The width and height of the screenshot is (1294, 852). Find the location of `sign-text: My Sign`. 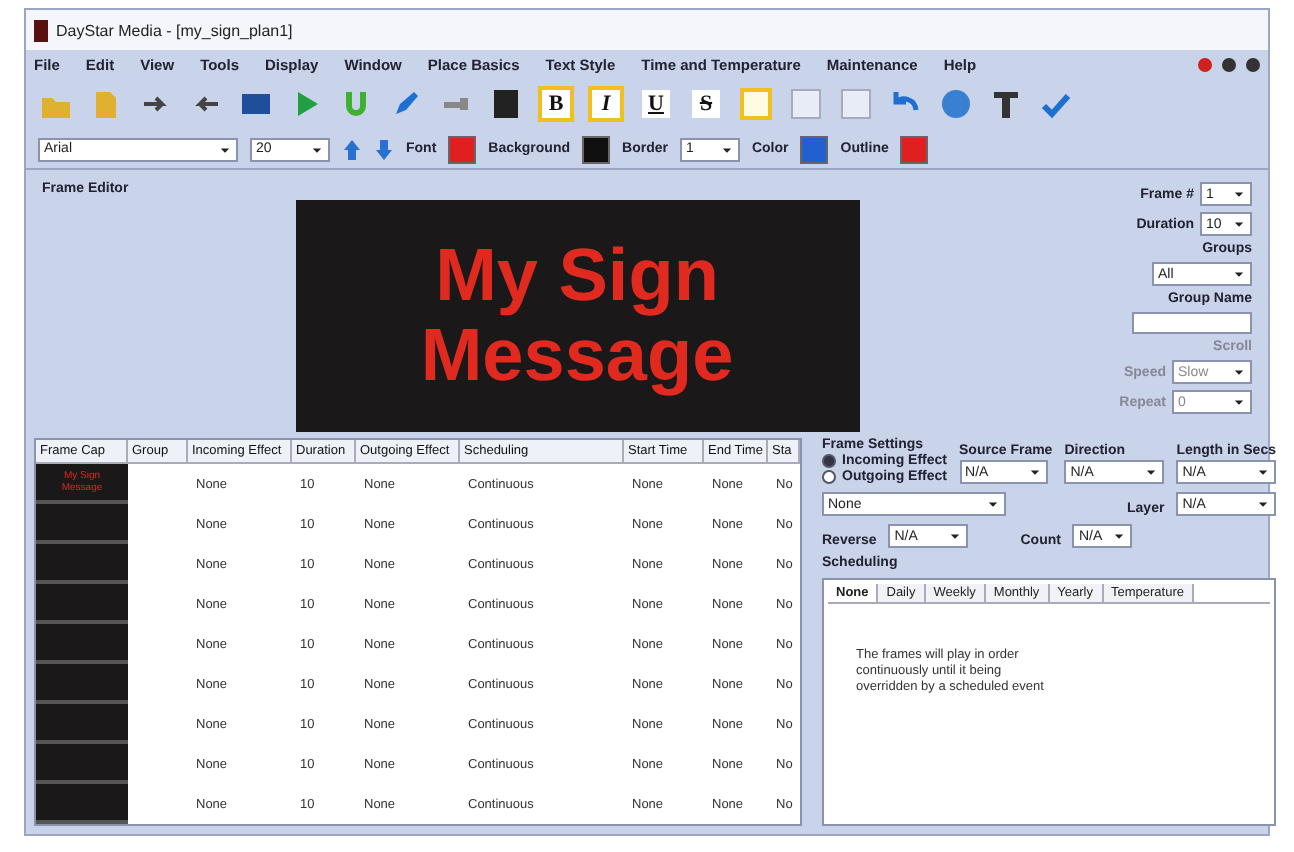

sign-text: My Sign is located at coordinates (577, 276).